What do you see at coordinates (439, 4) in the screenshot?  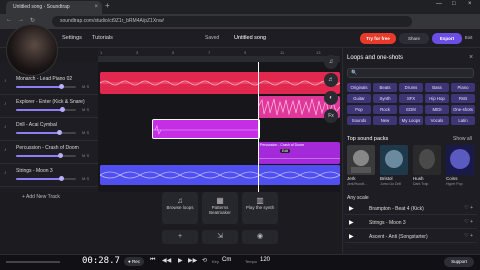 I see `minimize-icon: —` at bounding box center [439, 4].